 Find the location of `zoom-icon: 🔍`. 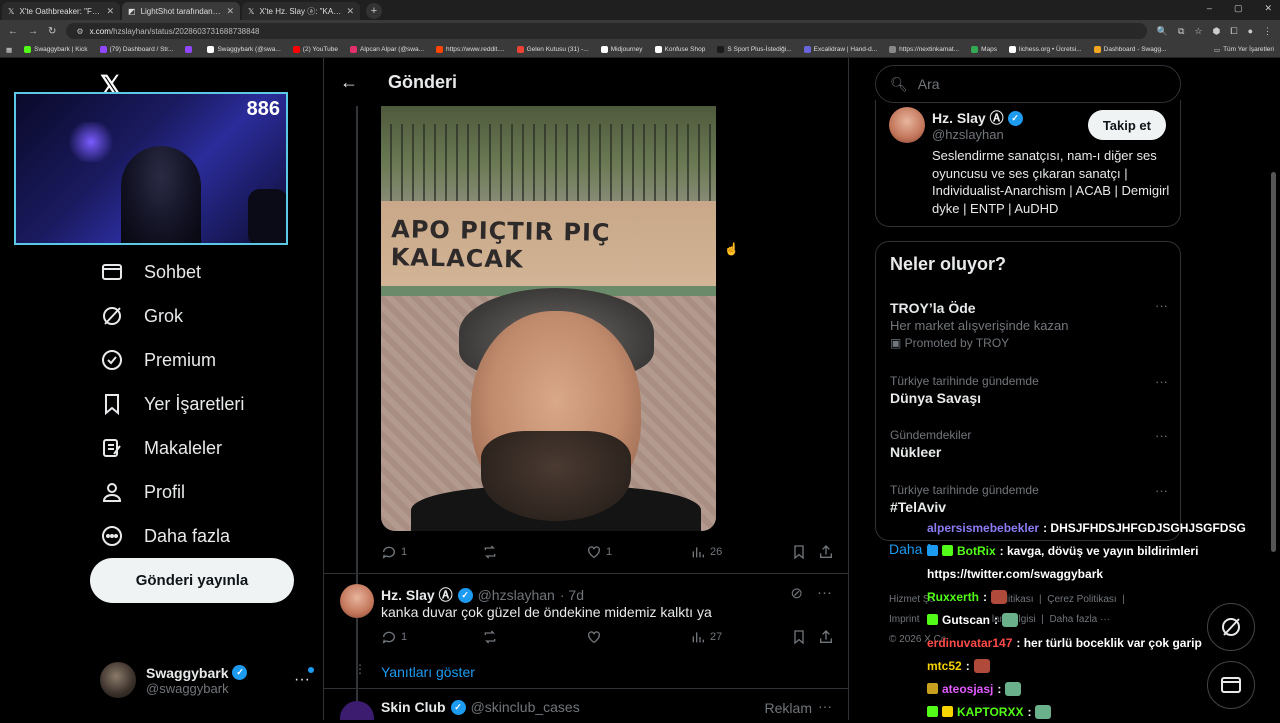

zoom-icon: 🔍 is located at coordinates (1162, 31).